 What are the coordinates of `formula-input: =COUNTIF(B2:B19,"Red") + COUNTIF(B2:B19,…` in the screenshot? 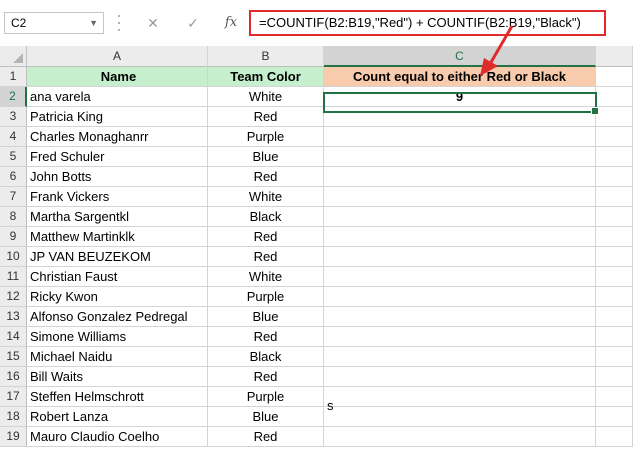 It's located at (427, 23).